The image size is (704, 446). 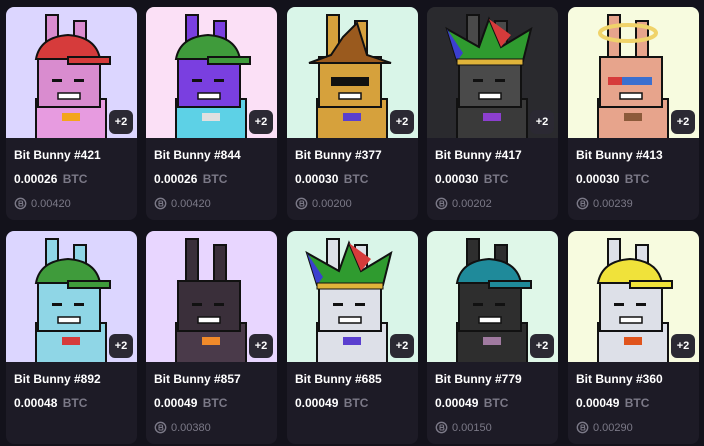 I want to click on nft-card: +2 Bit Bunny #360 0.00049 BTC 0.00290, so click(x=633, y=337).